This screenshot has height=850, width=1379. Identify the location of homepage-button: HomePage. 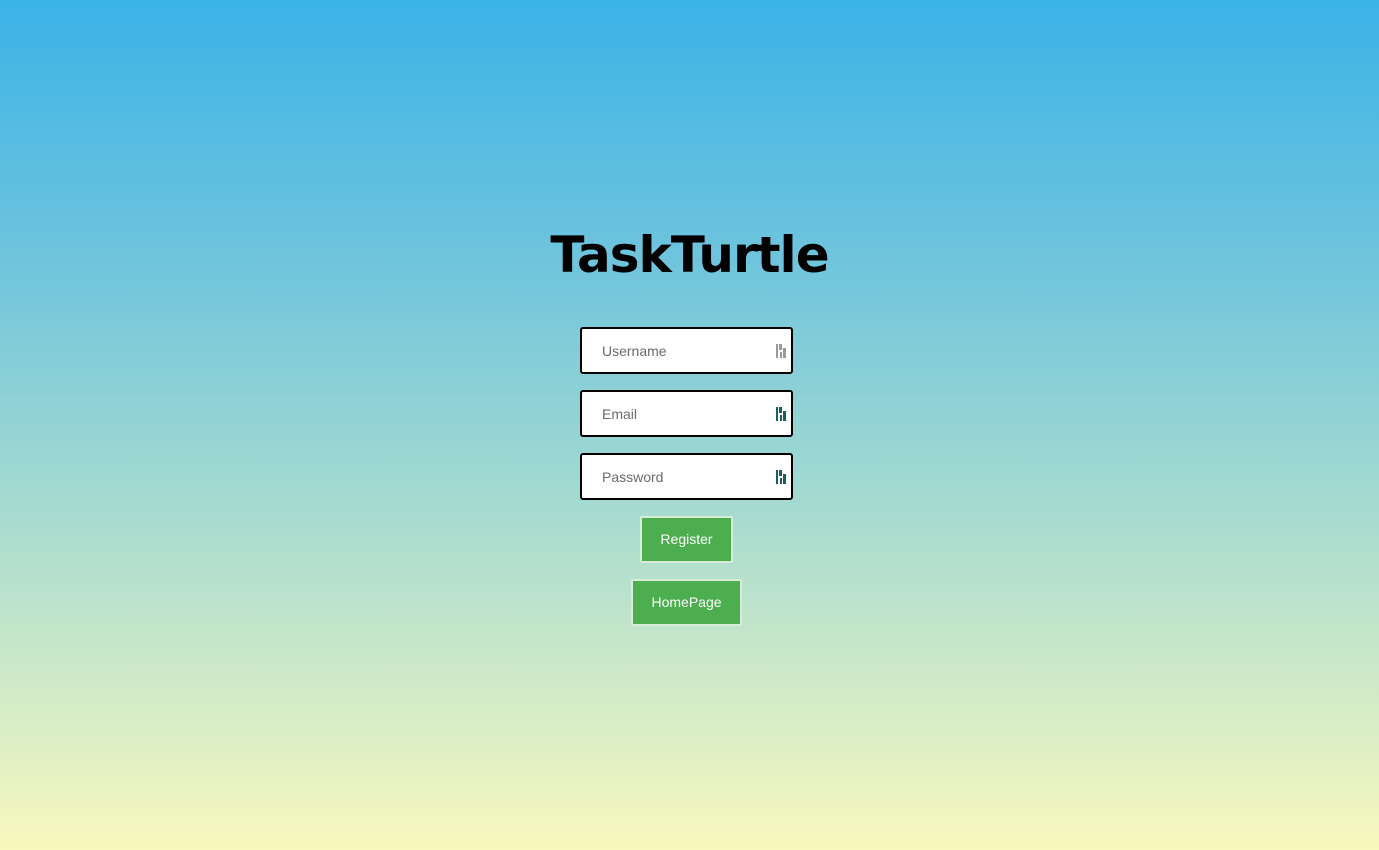
(686, 602).